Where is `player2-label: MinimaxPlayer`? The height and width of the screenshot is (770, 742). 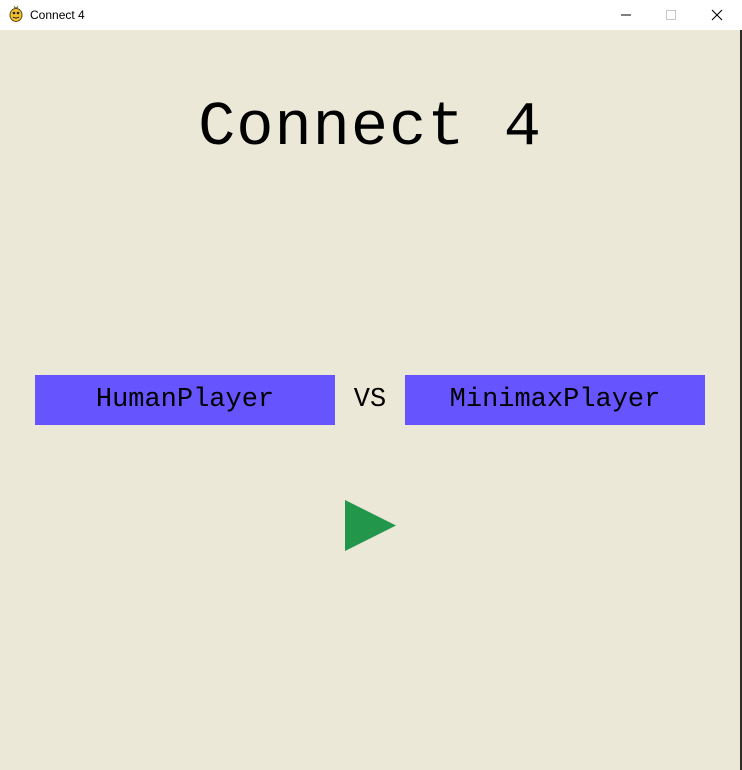 player2-label: MinimaxPlayer is located at coordinates (555, 400).